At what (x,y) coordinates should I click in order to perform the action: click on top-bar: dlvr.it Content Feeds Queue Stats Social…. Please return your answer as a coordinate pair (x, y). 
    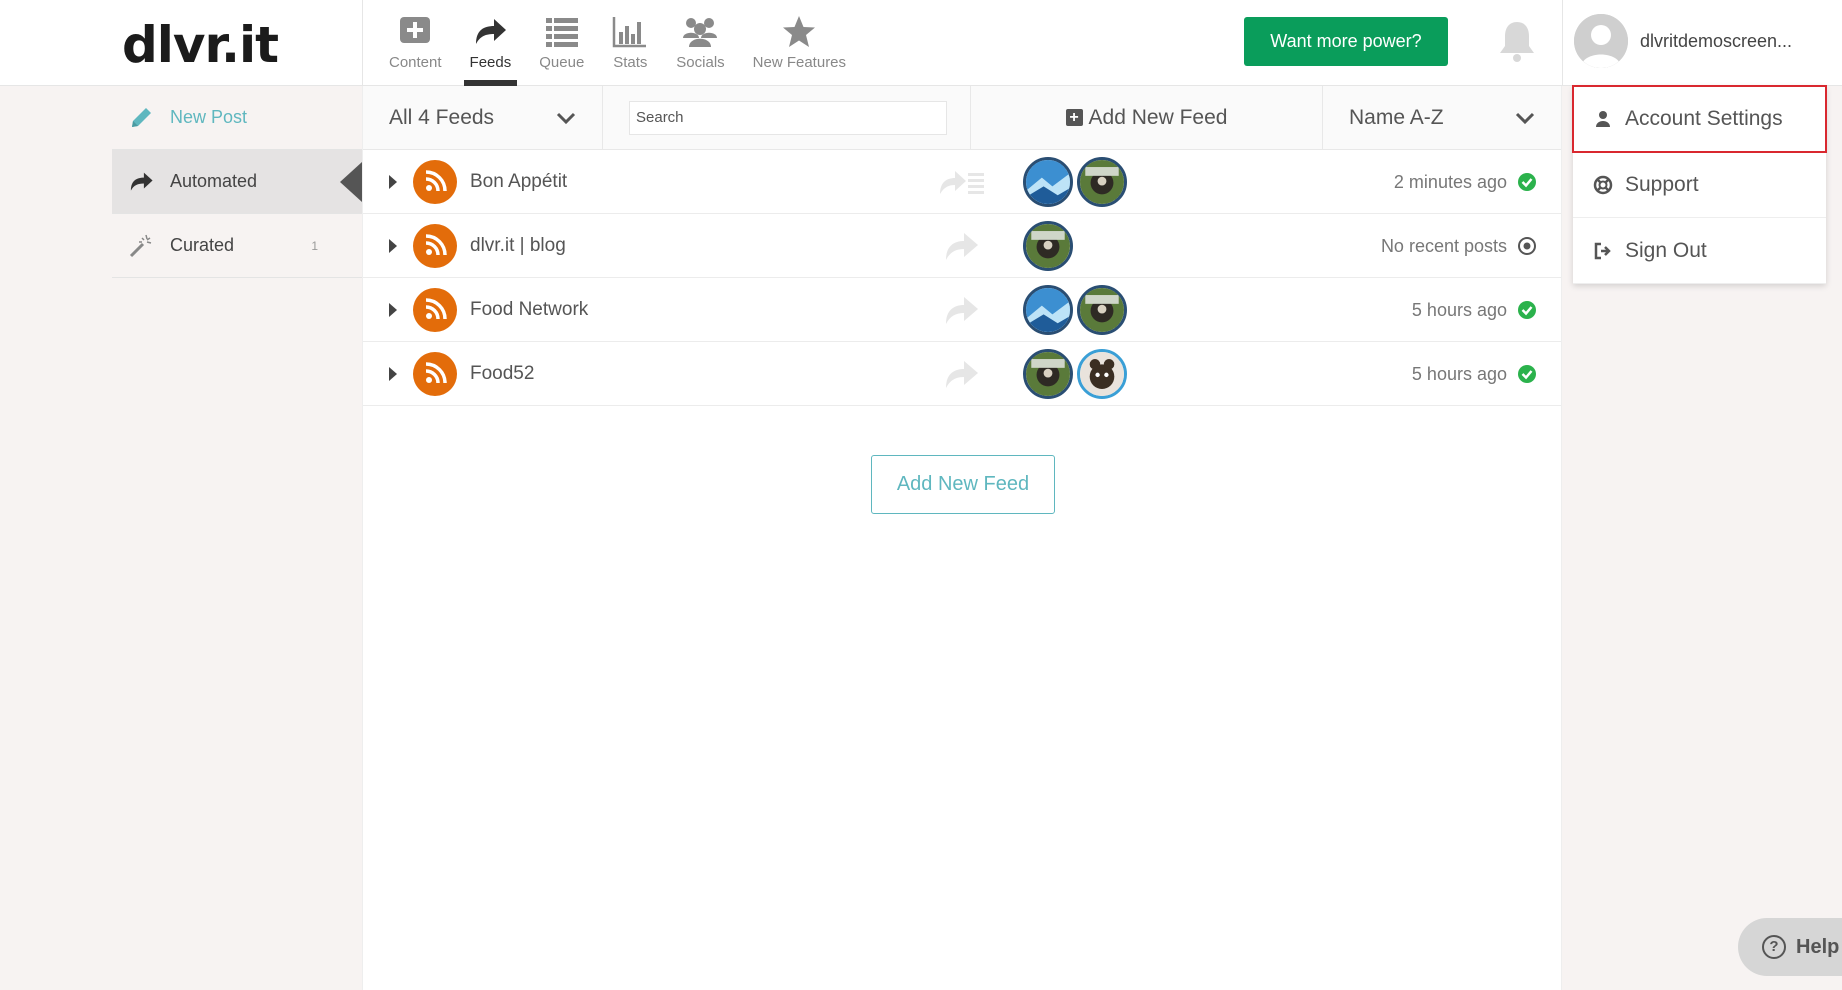
    Looking at the image, I should click on (921, 43).